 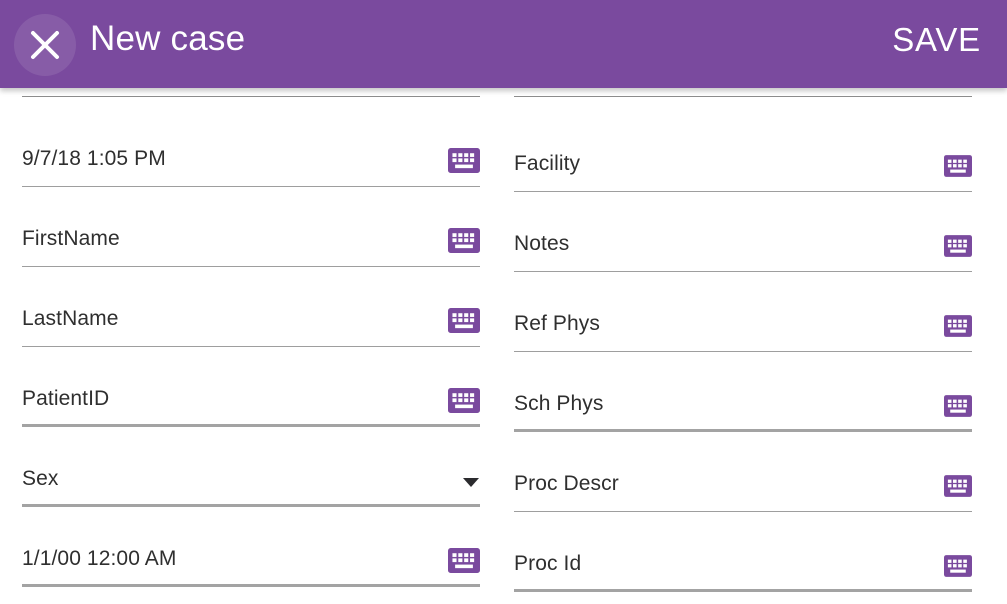 I want to click on field-row-birth-datetime: 1/1/00 12:00 AM, so click(x=251, y=547).